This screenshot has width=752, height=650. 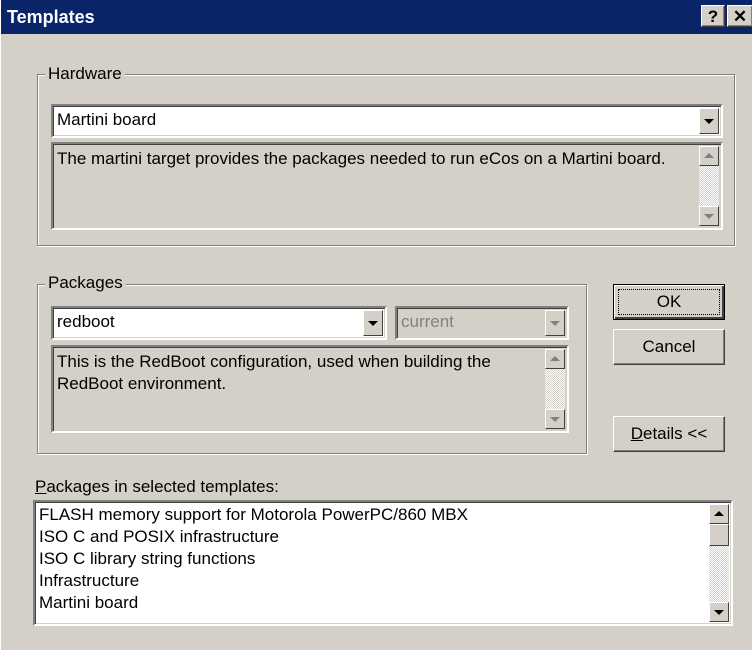 What do you see at coordinates (719, 535) in the screenshot?
I see `scrollbar-thumb` at bounding box center [719, 535].